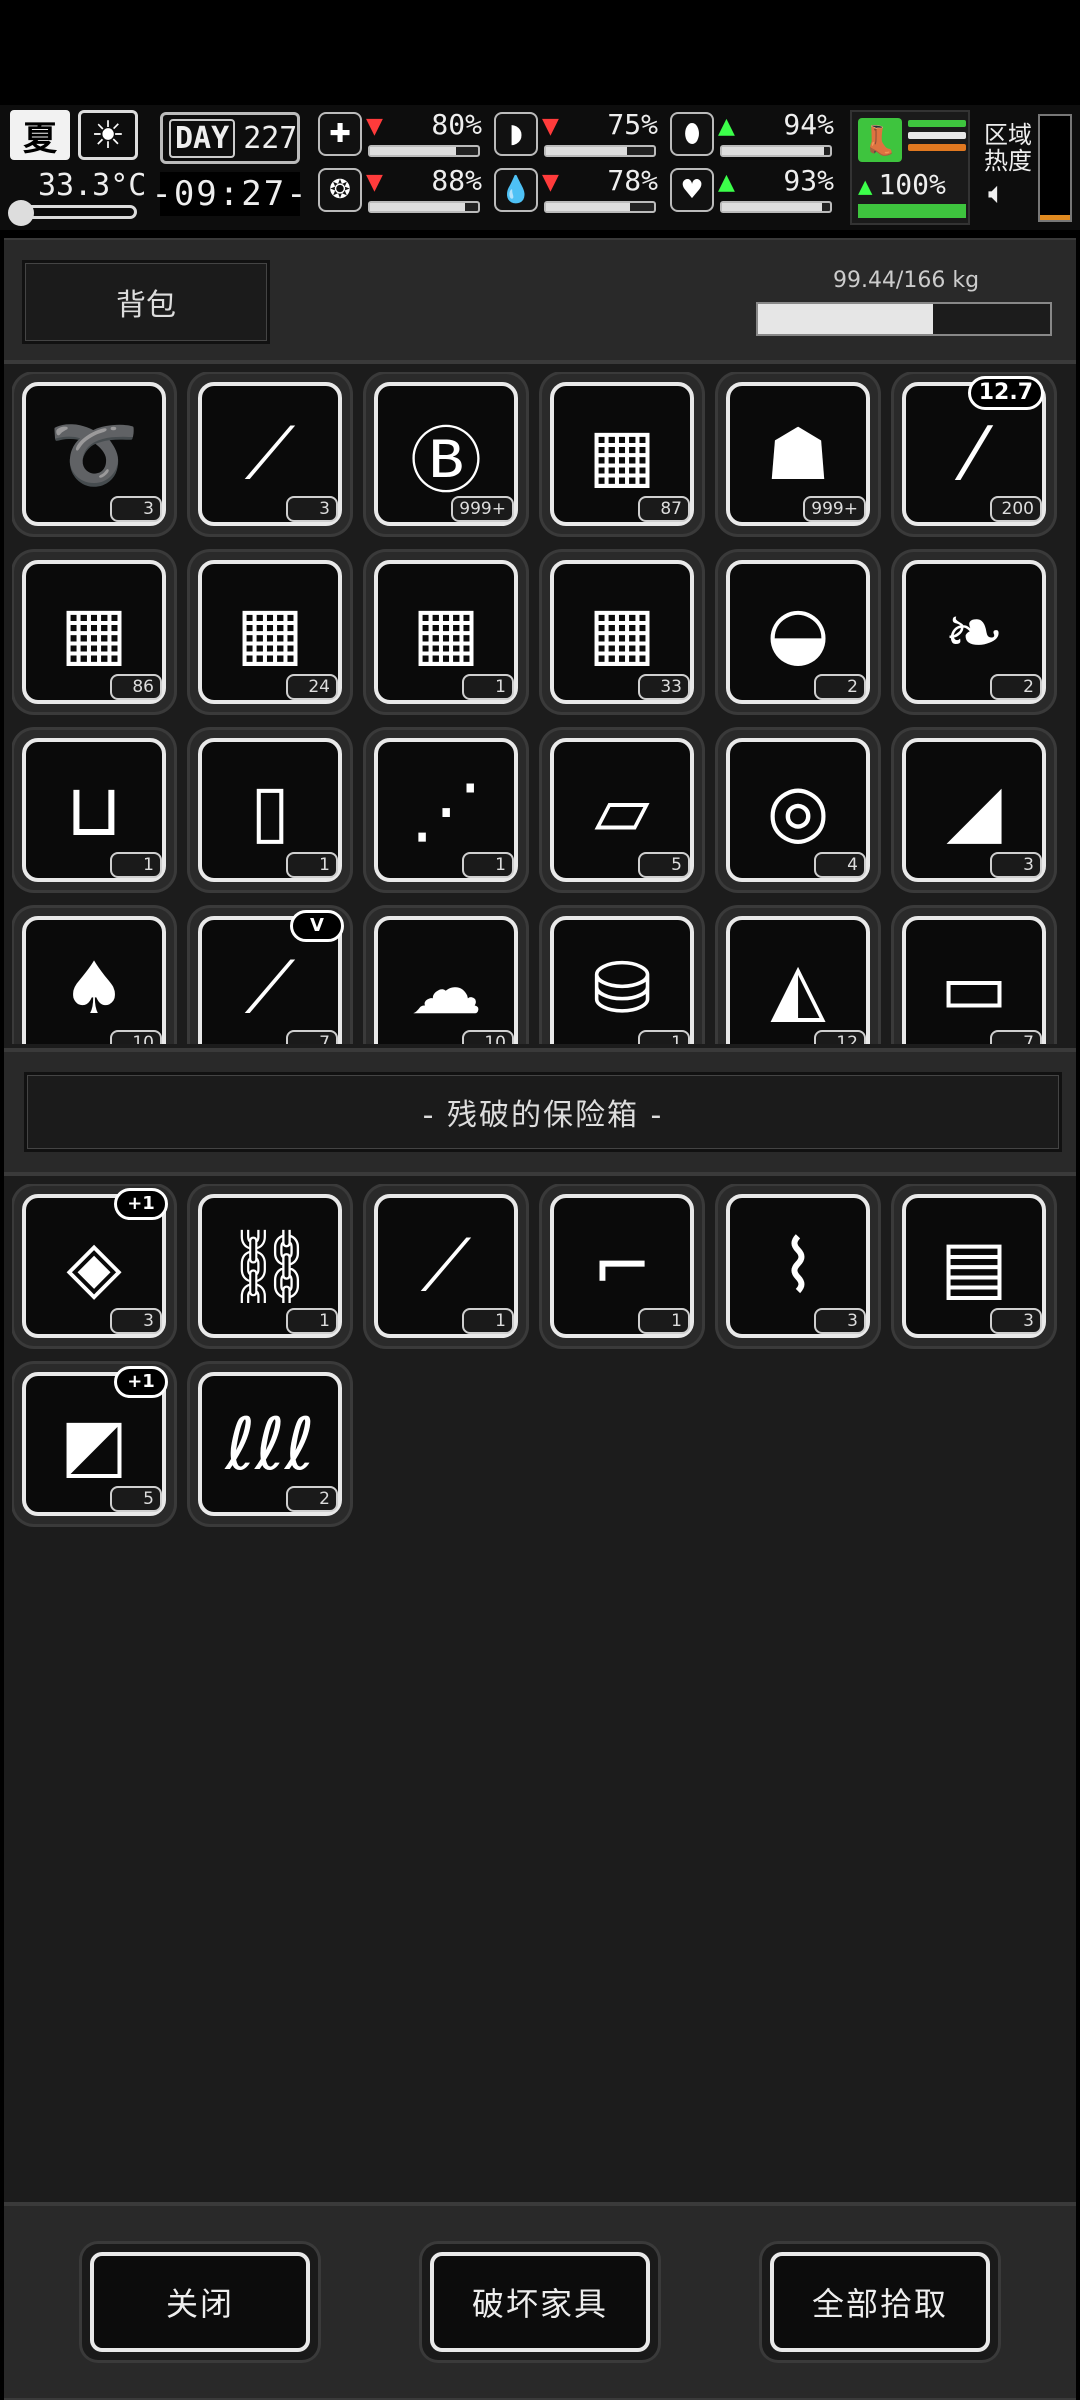 This screenshot has width=1080, height=2400. Describe the element at coordinates (622, 632) in the screenshot. I see `inventory-slot: ▦ 33` at that location.